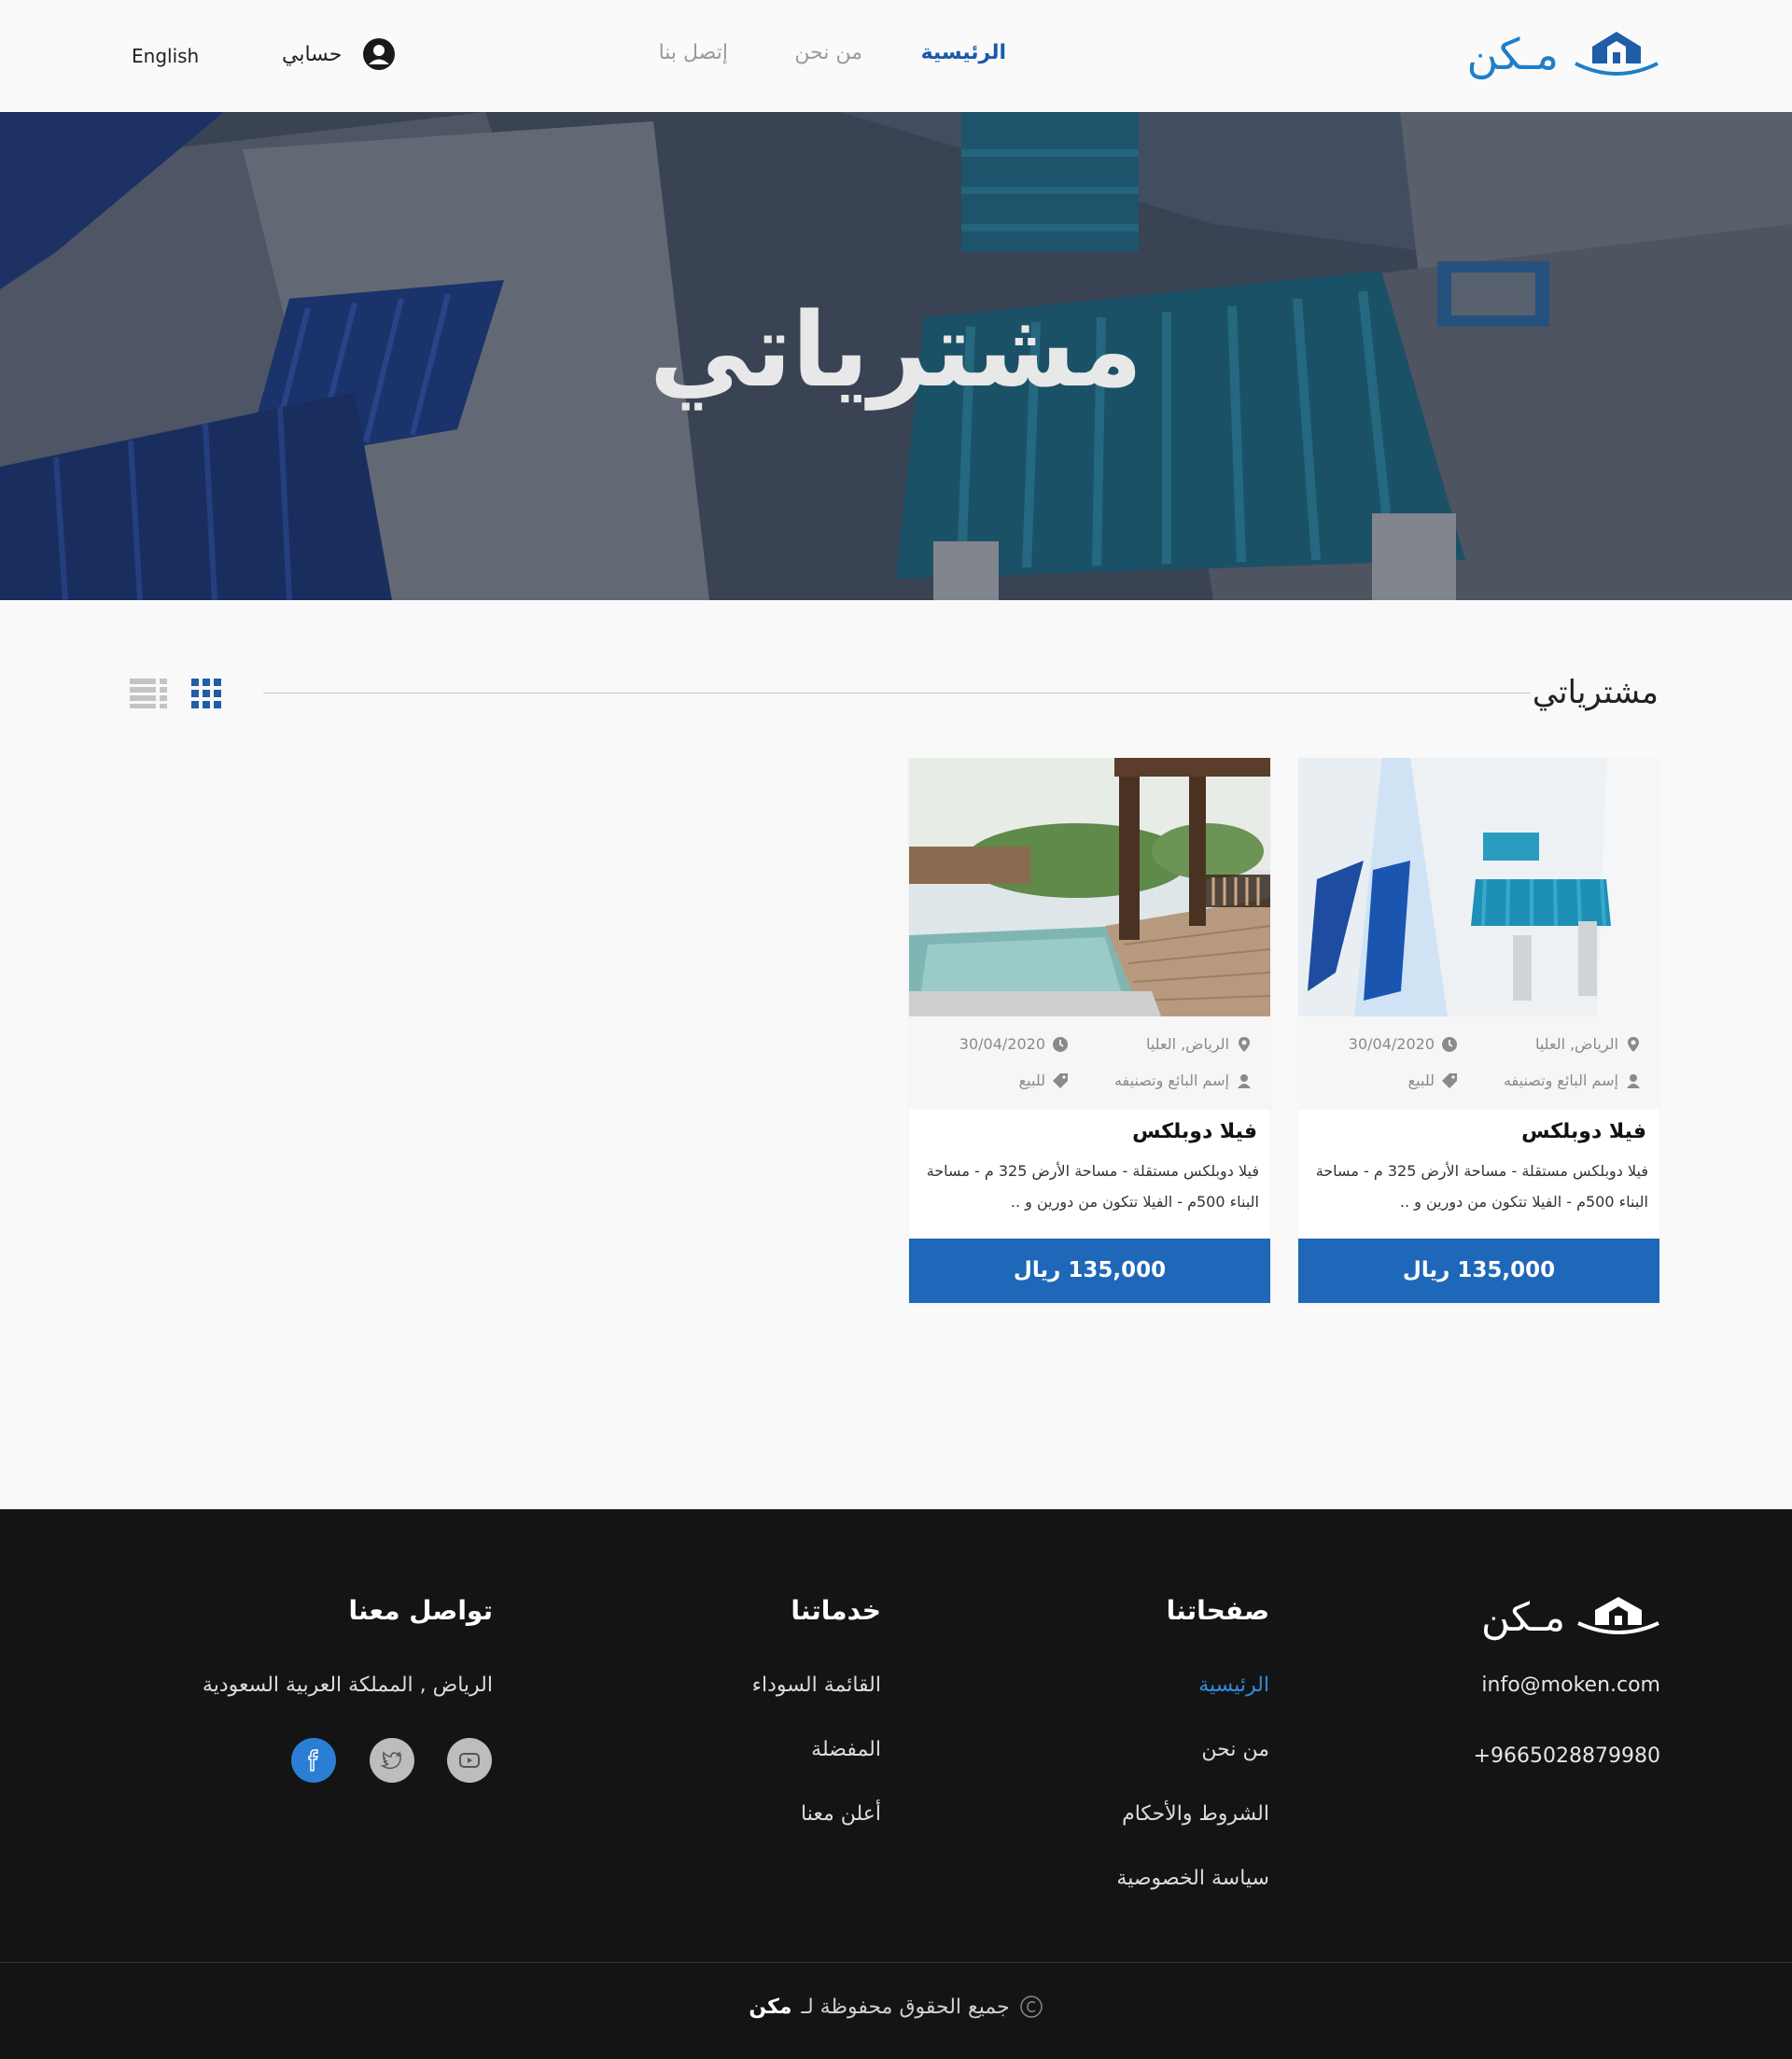  Describe the element at coordinates (846, 1749) in the screenshot. I see `footer-link-favorites: المفضلة` at that location.